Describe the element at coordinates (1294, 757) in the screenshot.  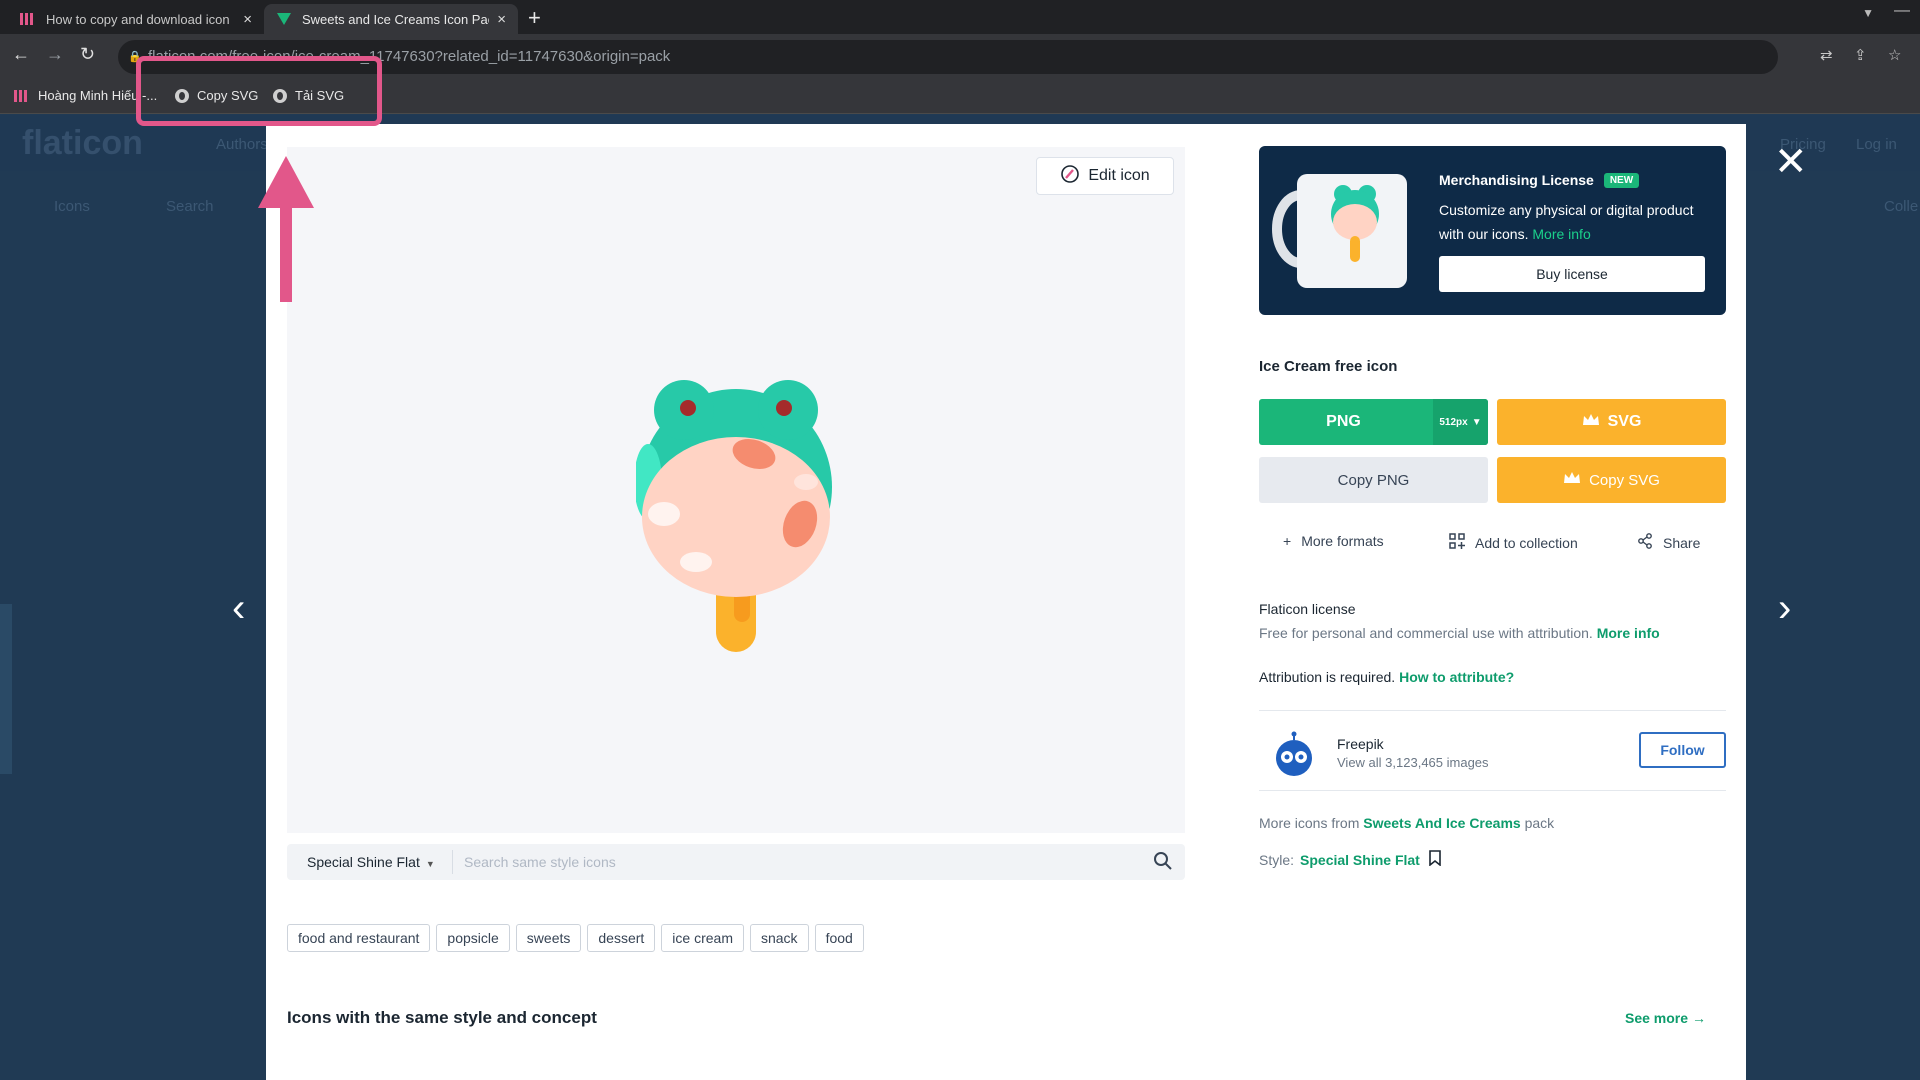
I see `freepik-avatar-icon` at that location.